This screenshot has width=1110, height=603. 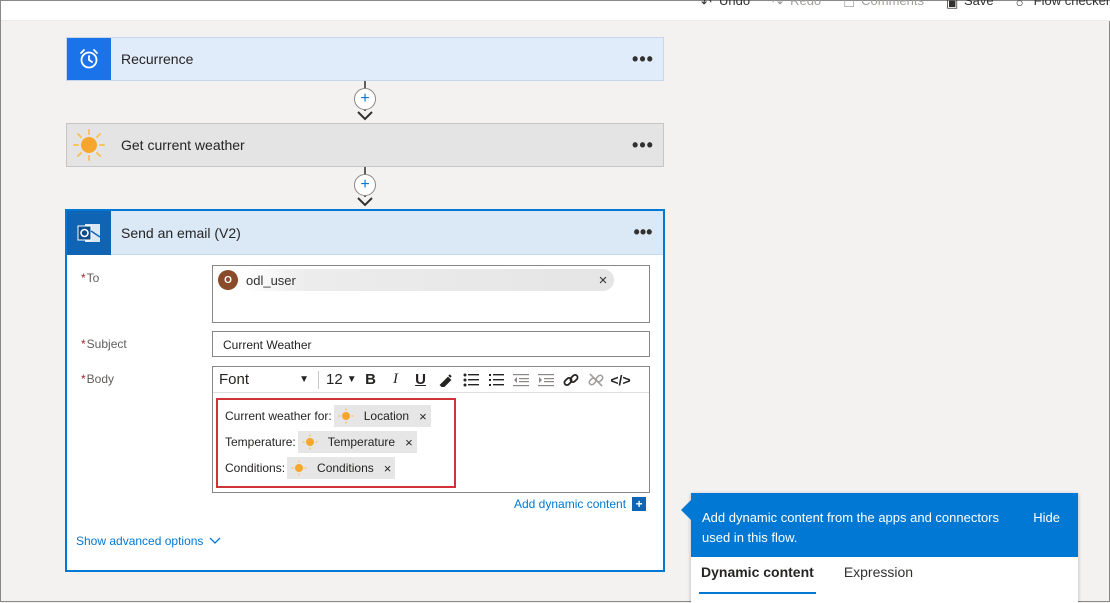 What do you see at coordinates (386, 416) in the screenshot?
I see `token-label: Location` at bounding box center [386, 416].